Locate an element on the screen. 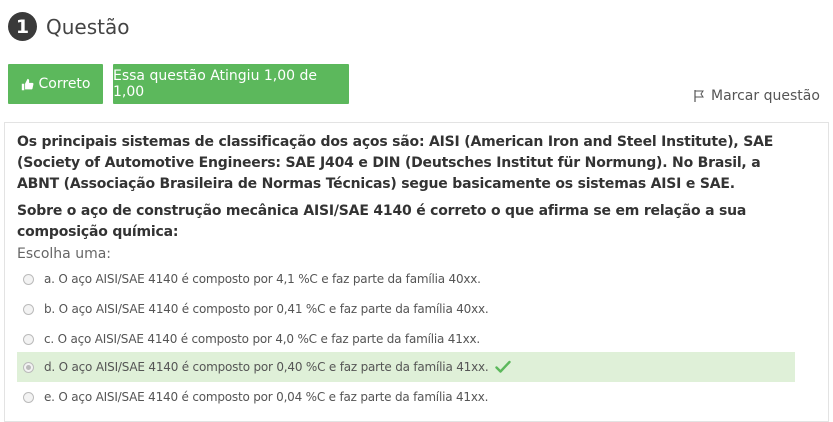  checkmark-icon is located at coordinates (502, 367).